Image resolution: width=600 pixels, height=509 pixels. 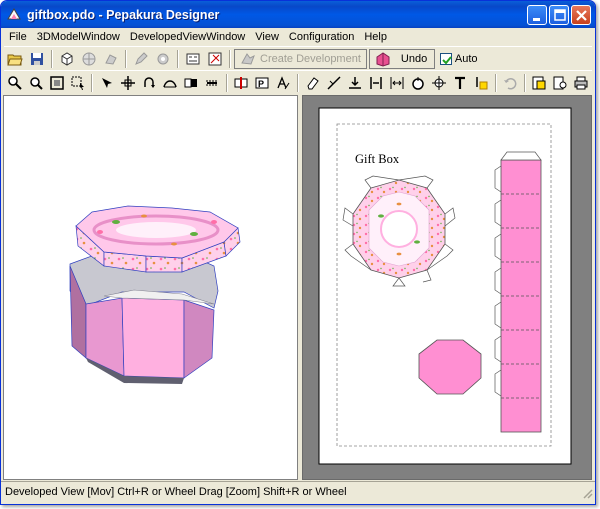 I want to click on page-setup-button, so click(x=539, y=83).